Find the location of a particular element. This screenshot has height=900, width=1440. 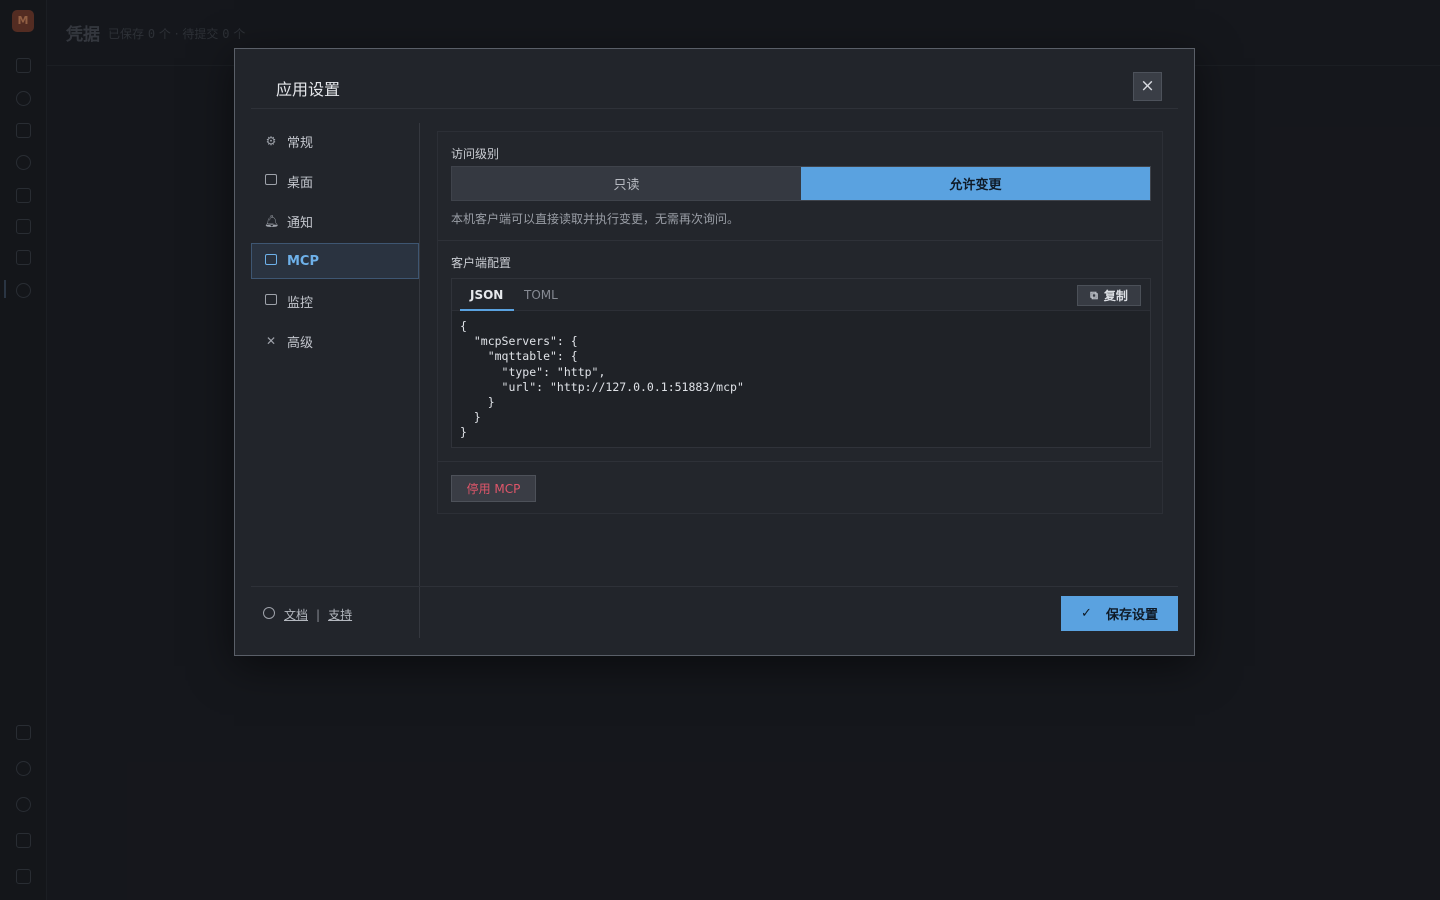

read-only-option: 只读 is located at coordinates (626, 183).